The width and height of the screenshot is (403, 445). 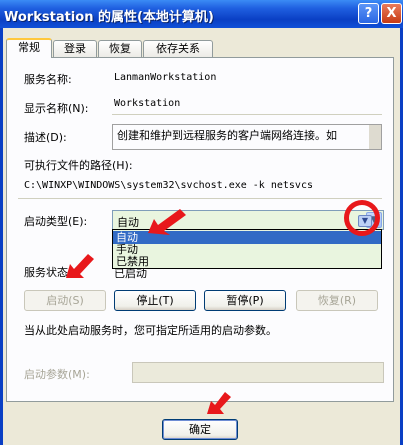 I want to click on description-scrollbar, so click(x=375, y=137).